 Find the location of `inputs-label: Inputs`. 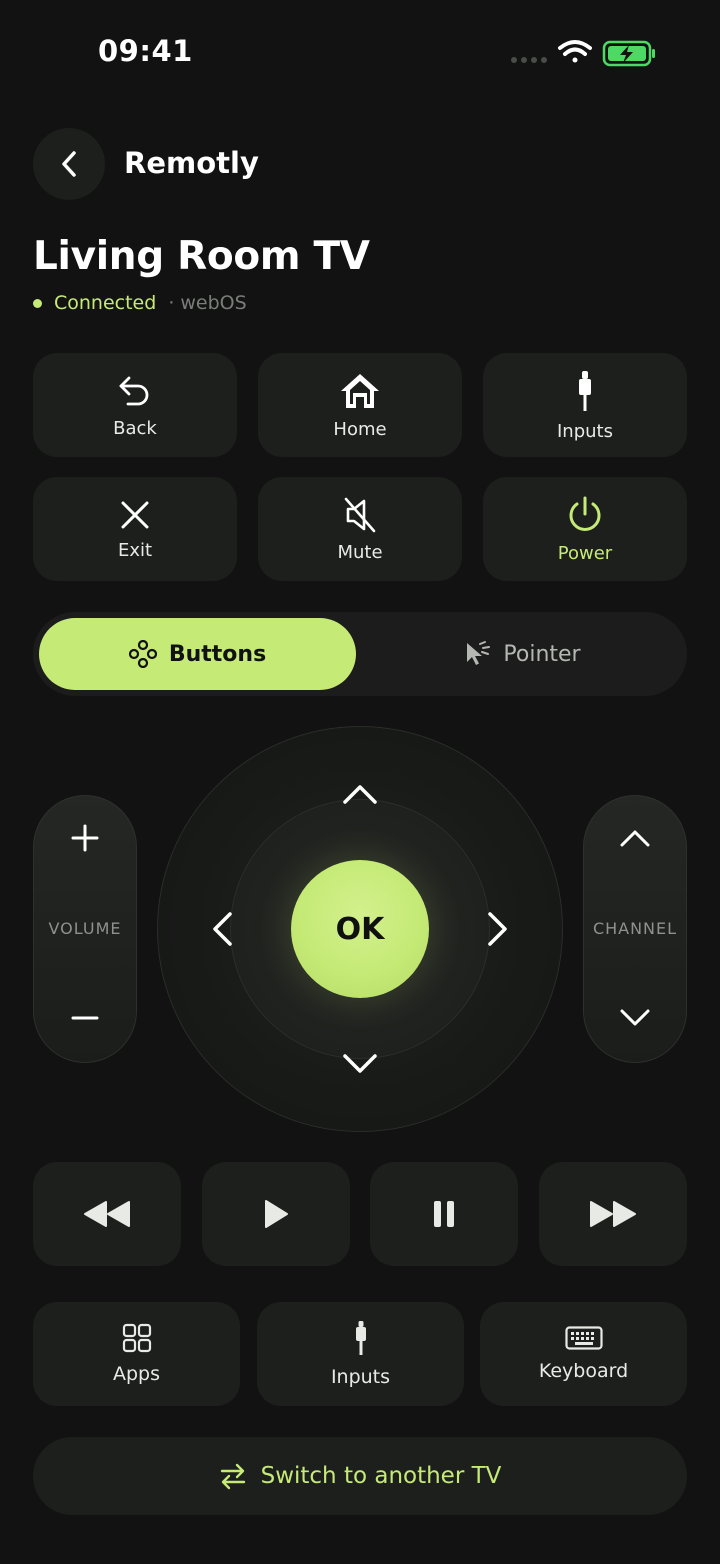

inputs-label: Inputs is located at coordinates (585, 431).